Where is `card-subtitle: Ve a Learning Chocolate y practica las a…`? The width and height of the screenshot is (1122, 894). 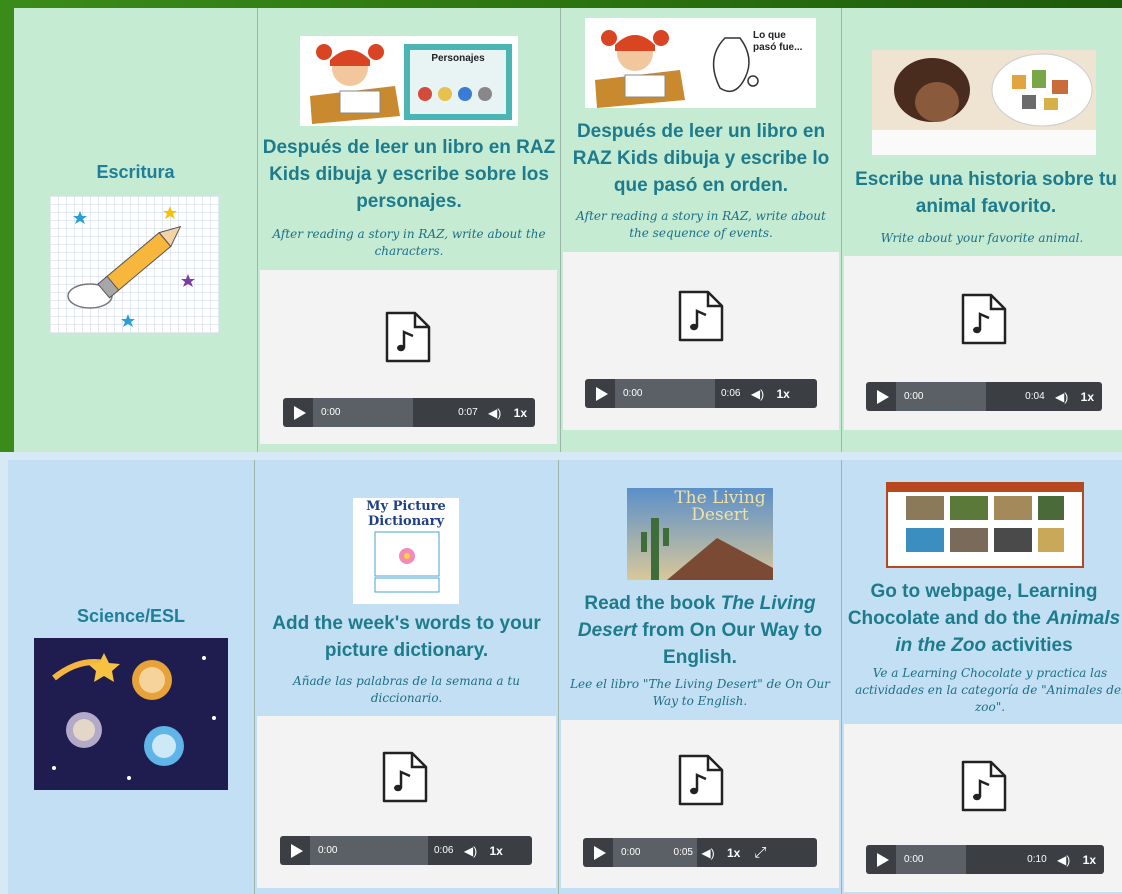 card-subtitle: Ve a Learning Chocolate y practica las a… is located at coordinates (988, 690).